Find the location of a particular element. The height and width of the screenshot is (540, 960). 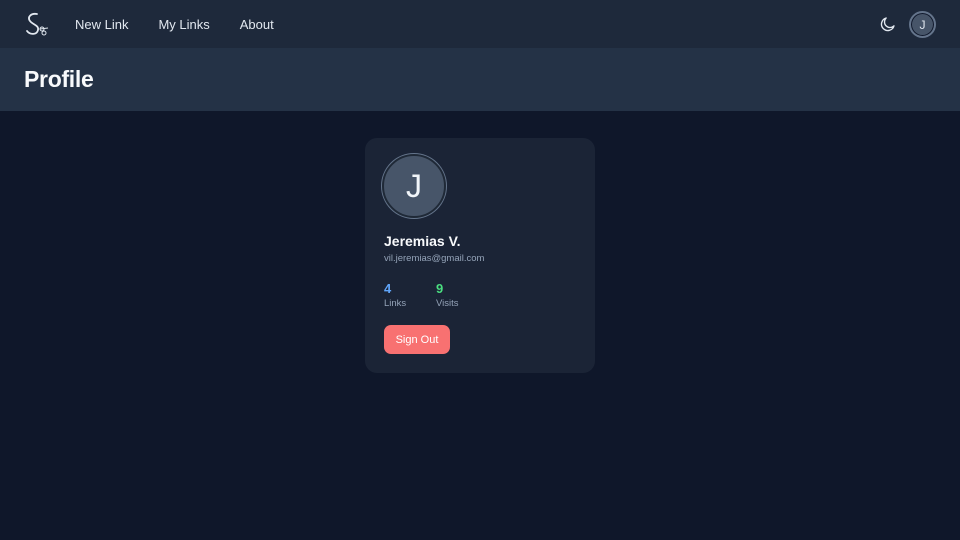

top-navbar: New Link My Links About J is located at coordinates (480, 24).